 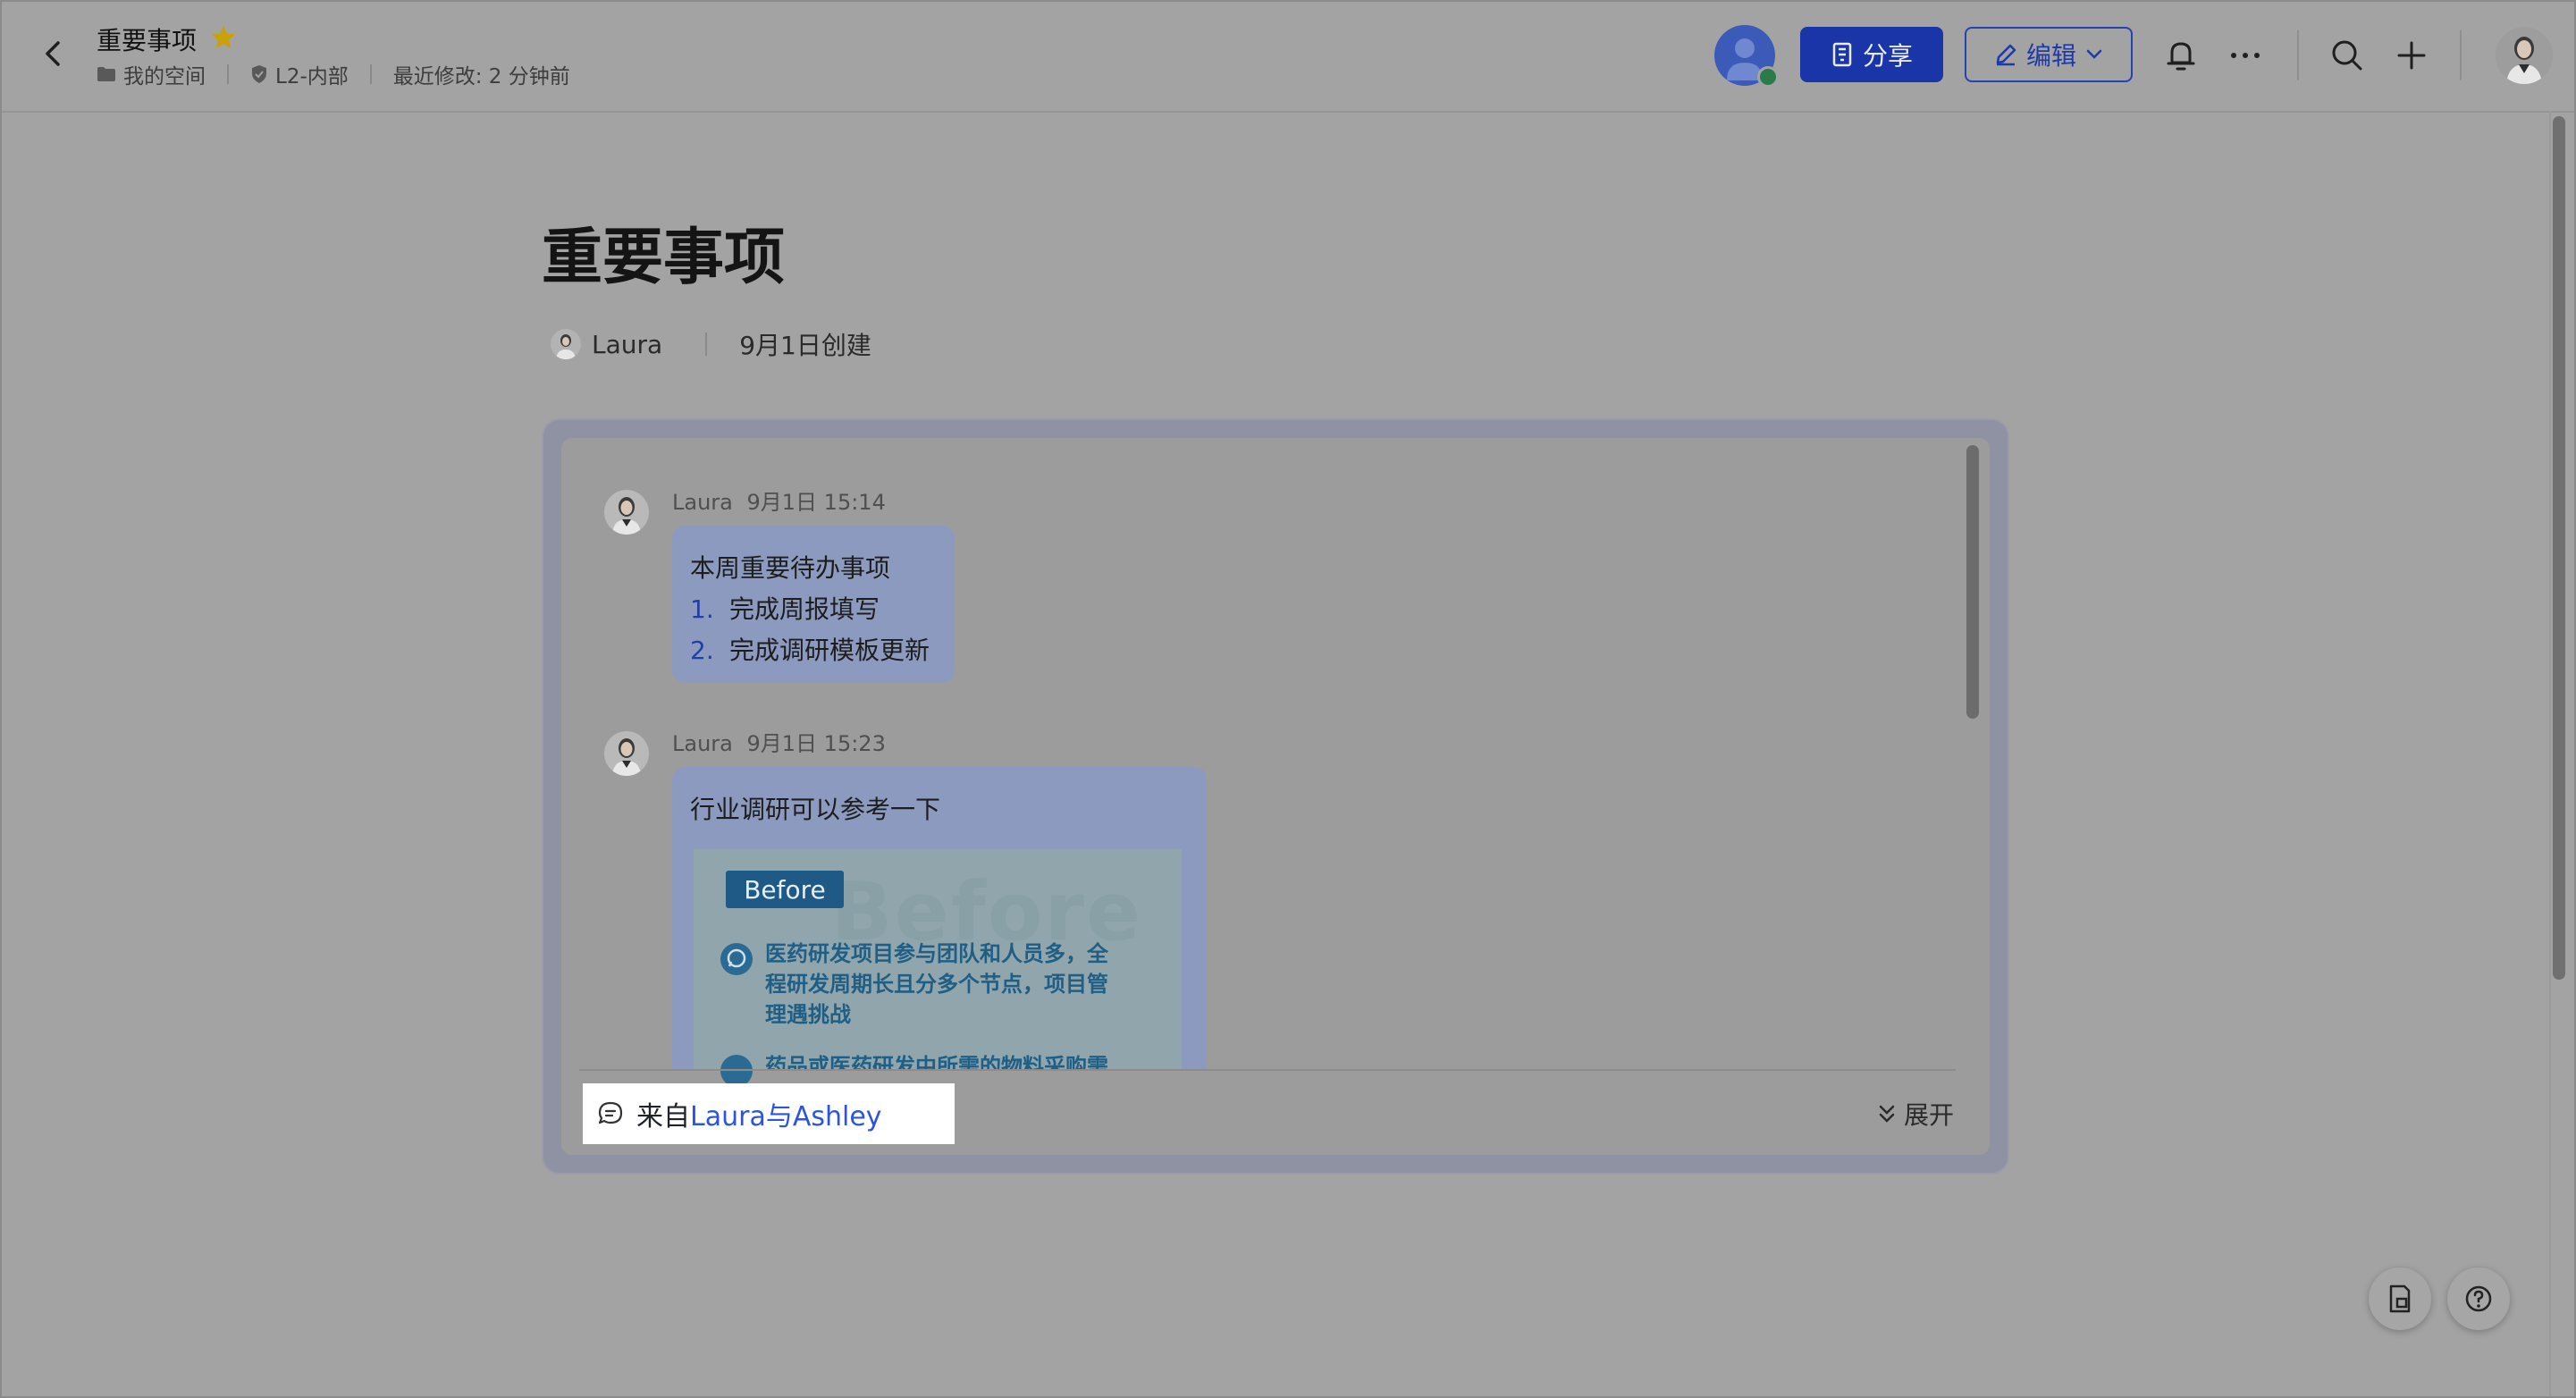 What do you see at coordinates (2412, 55) in the screenshot?
I see `plus-icon` at bounding box center [2412, 55].